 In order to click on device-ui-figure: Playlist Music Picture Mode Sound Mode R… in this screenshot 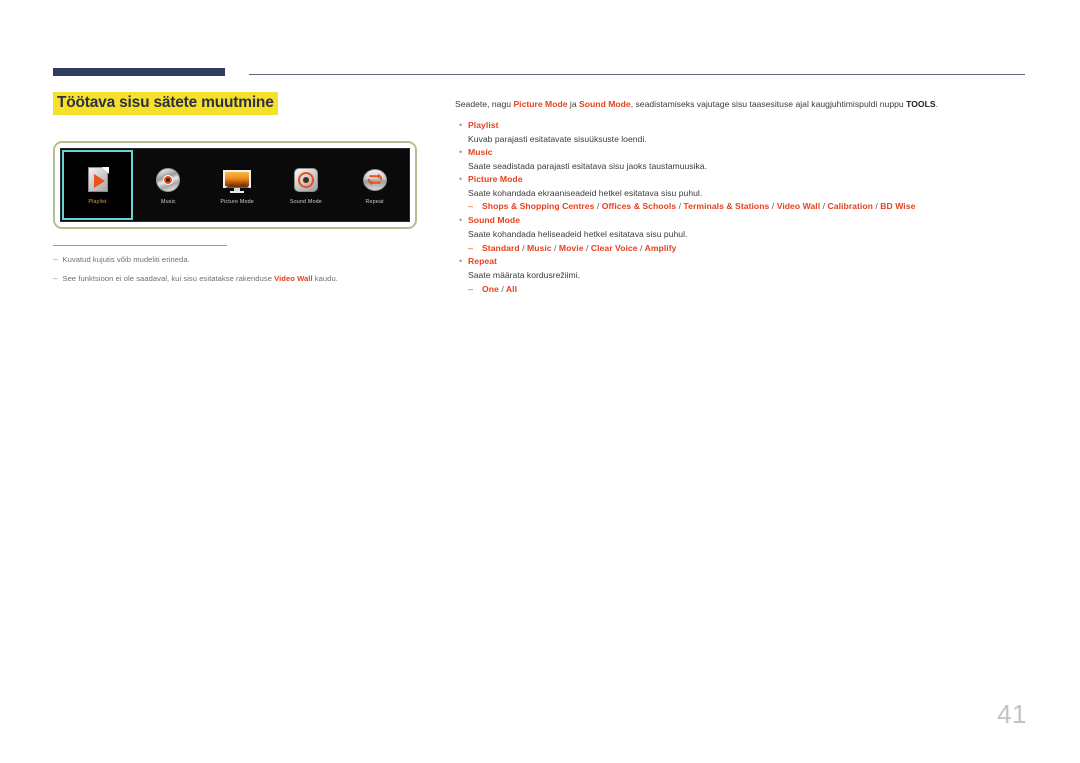, I will do `click(235, 185)`.